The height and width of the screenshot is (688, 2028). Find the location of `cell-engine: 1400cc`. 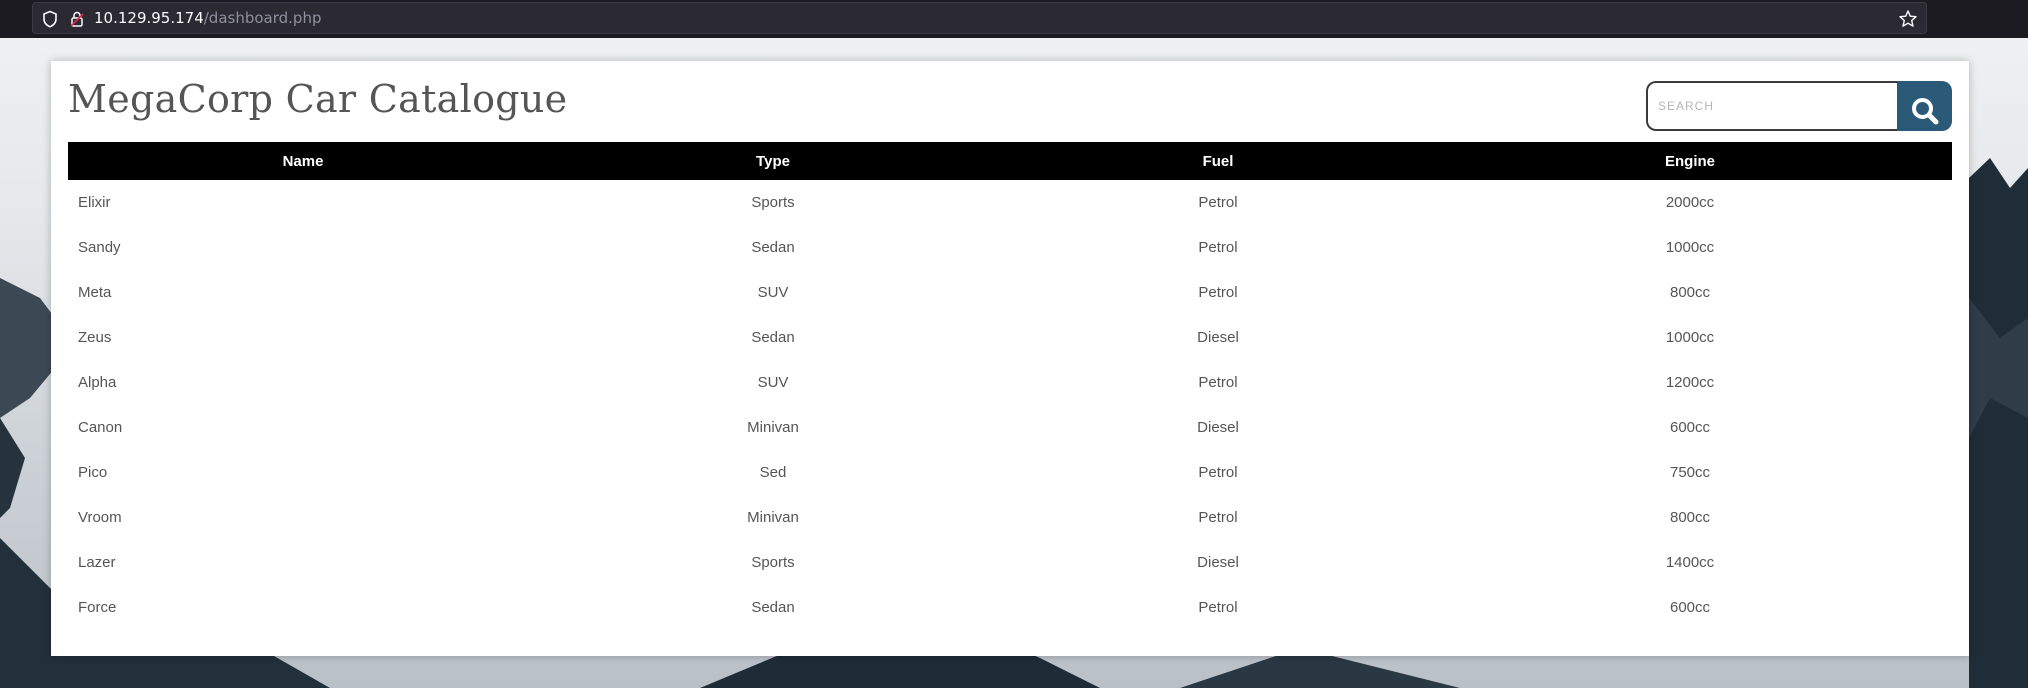

cell-engine: 1400cc is located at coordinates (1690, 562).